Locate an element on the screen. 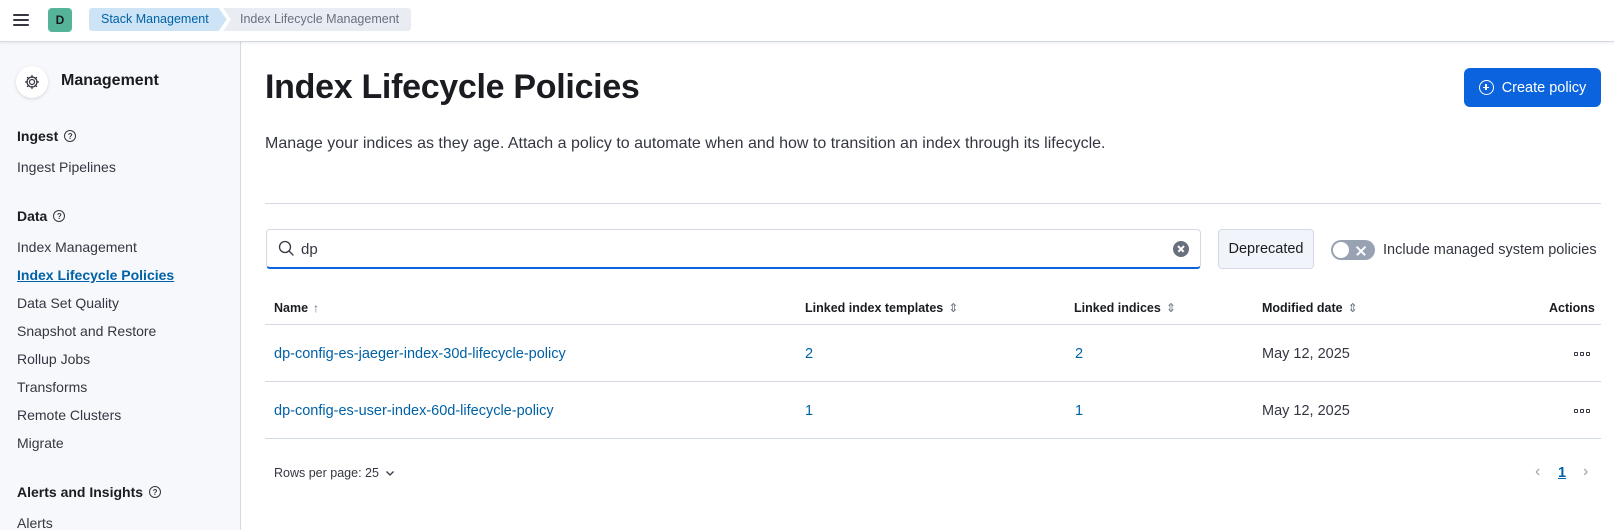 The image size is (1614, 530). sidebar-item-index-management: Index Management is located at coordinates (77, 247).